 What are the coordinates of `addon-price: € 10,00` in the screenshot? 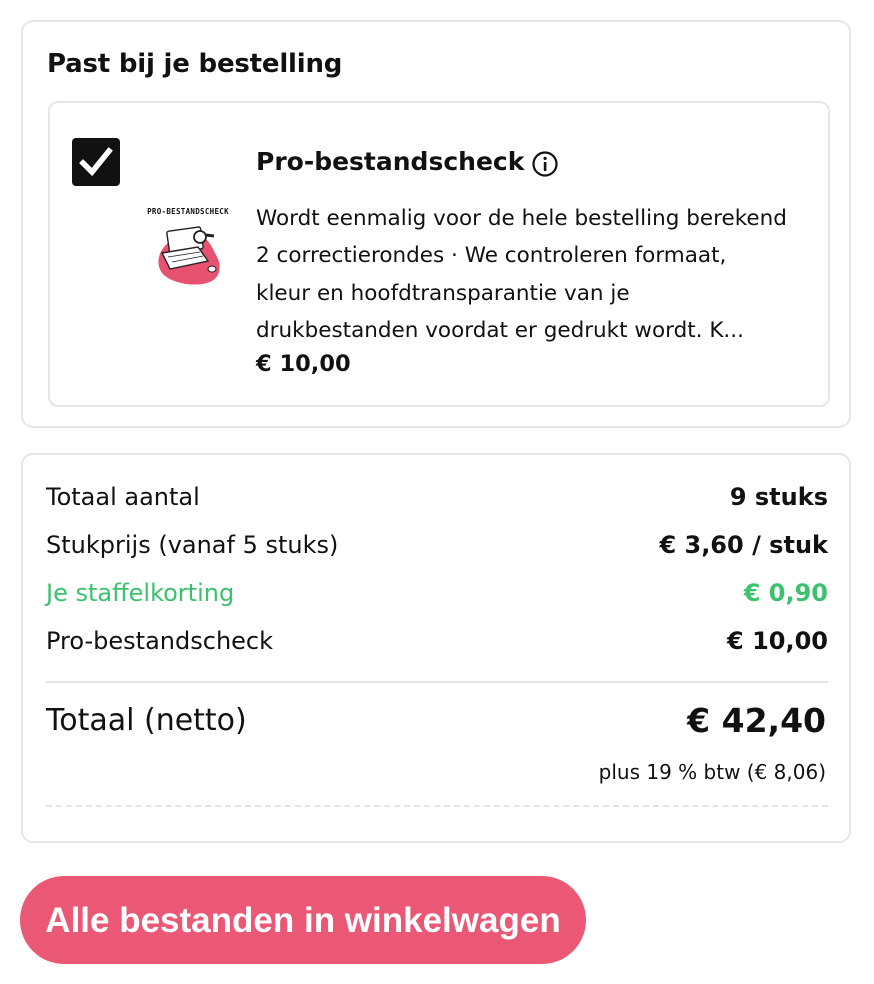 It's located at (303, 364).